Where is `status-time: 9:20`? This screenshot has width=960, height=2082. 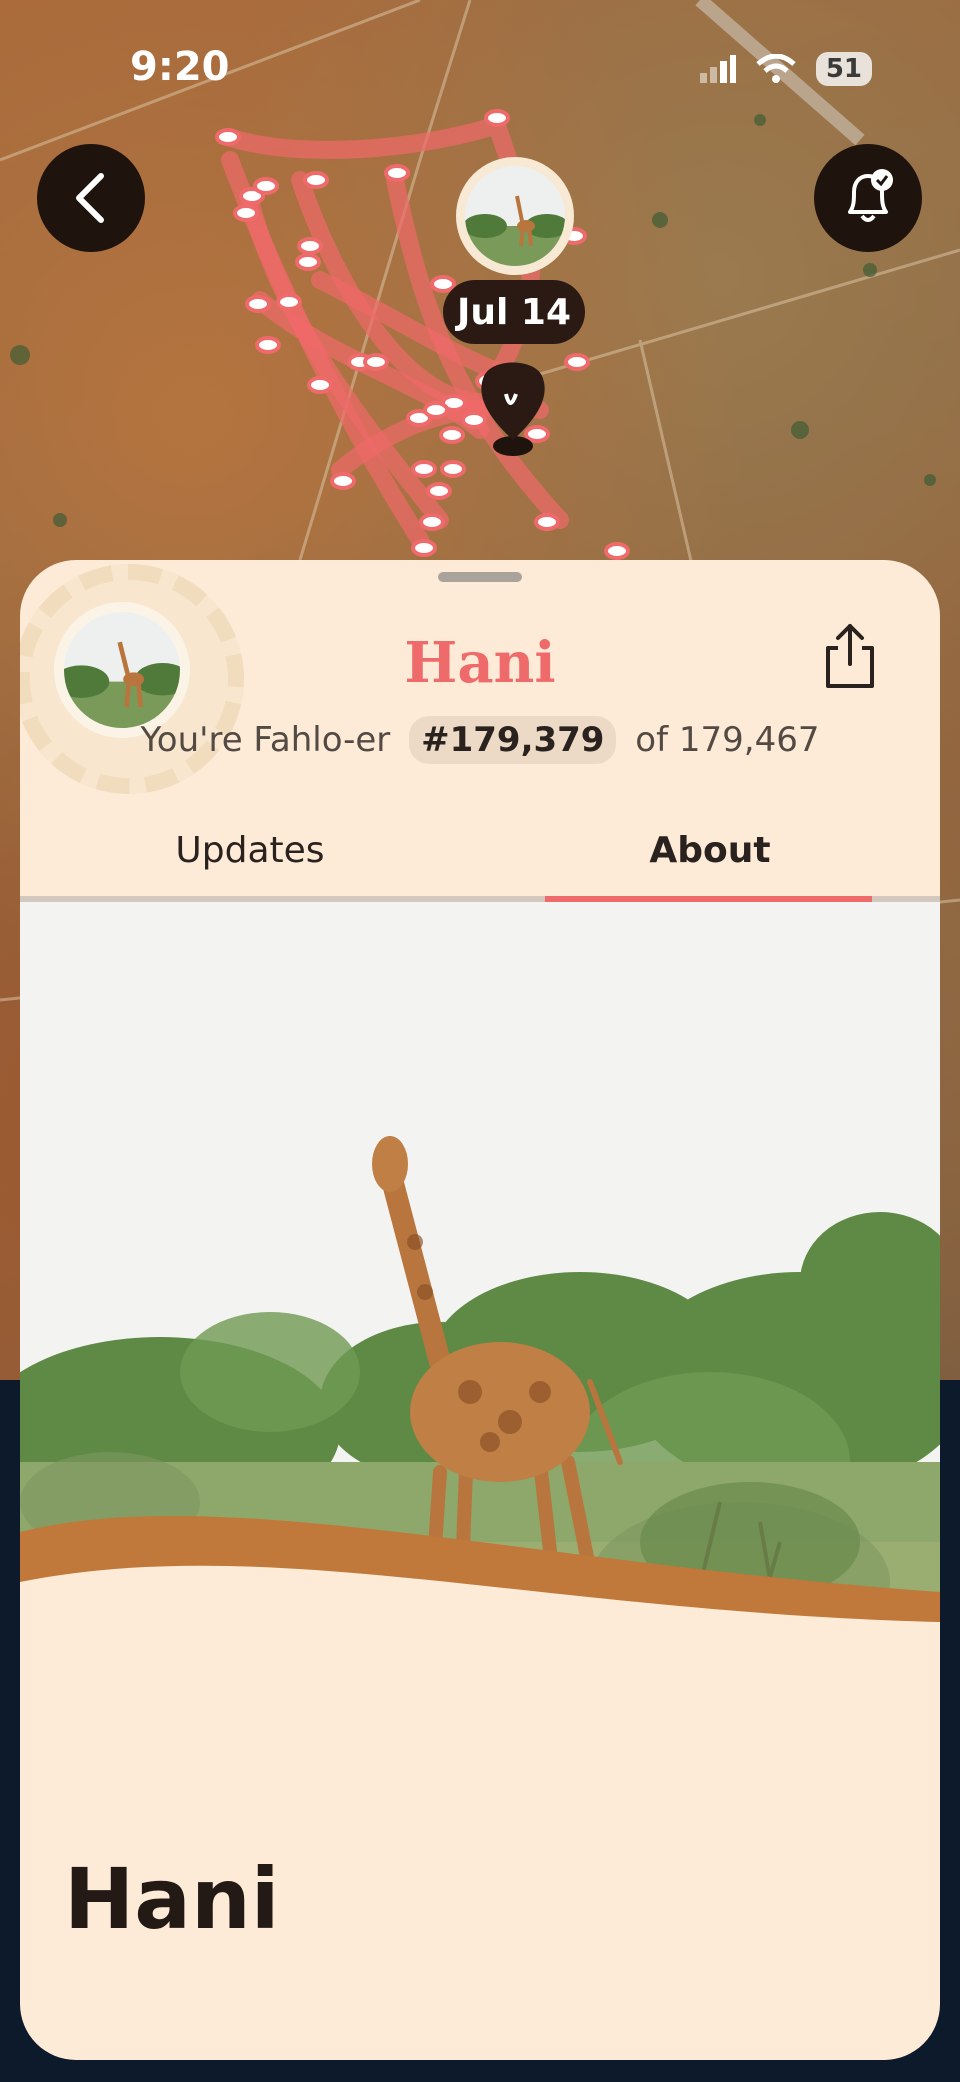
status-time: 9:20 is located at coordinates (180, 67).